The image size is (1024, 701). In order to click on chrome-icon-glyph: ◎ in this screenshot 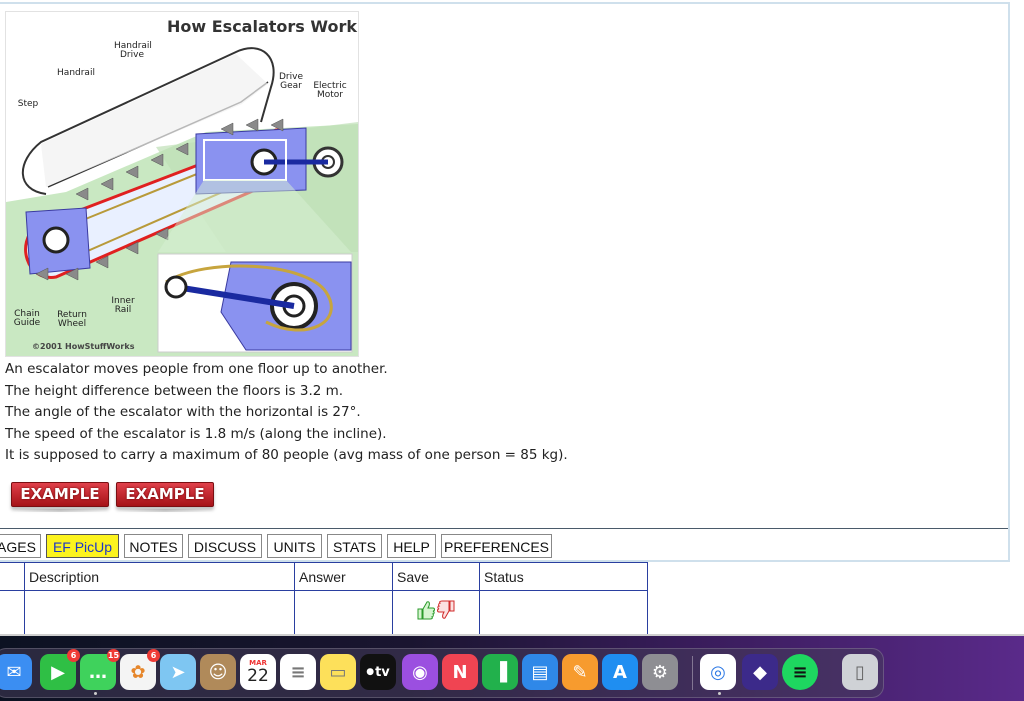, I will do `click(718, 672)`.